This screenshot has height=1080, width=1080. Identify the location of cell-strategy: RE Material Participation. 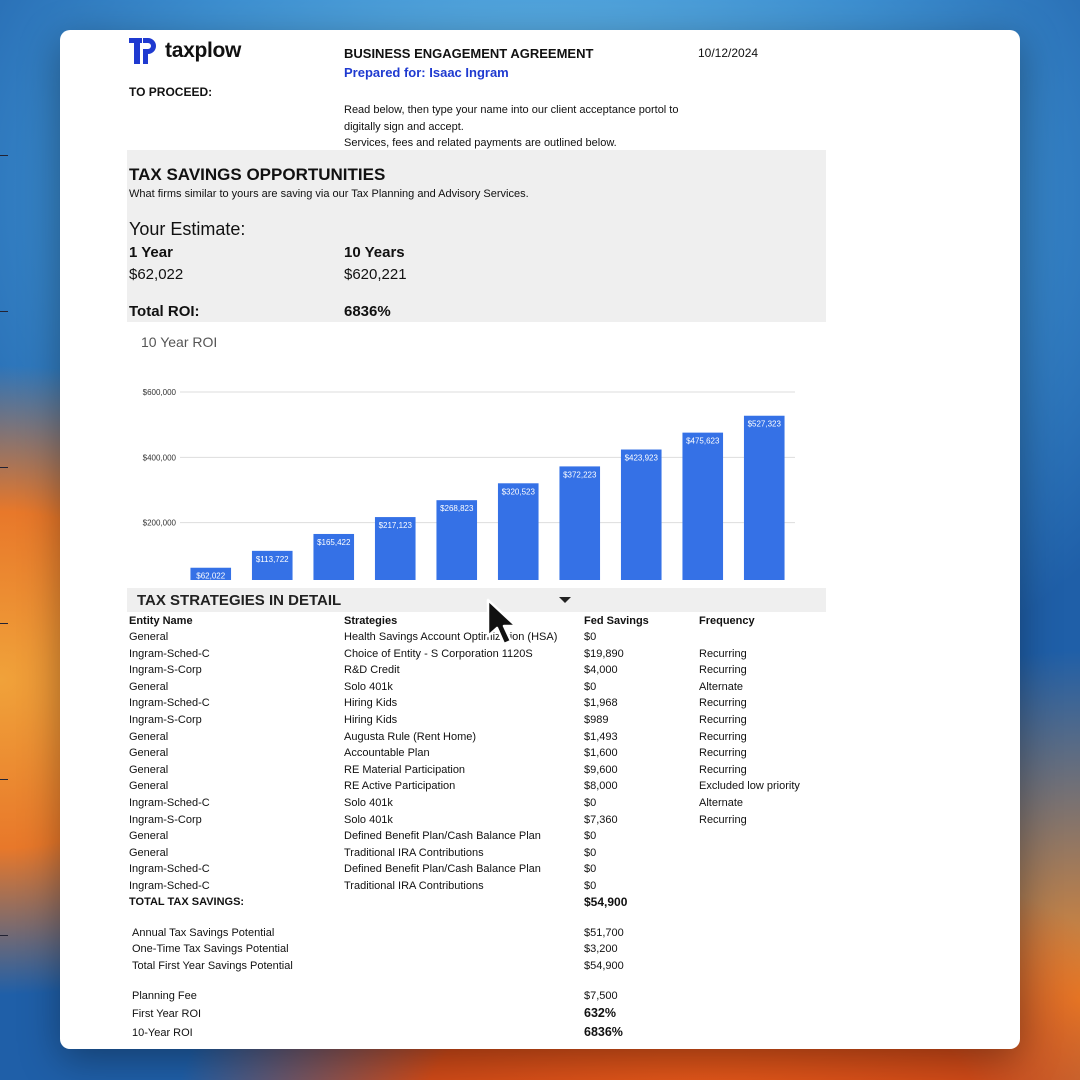
(405, 769).